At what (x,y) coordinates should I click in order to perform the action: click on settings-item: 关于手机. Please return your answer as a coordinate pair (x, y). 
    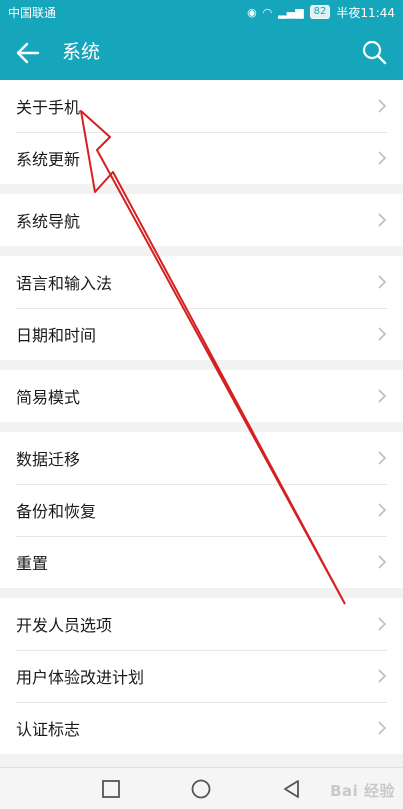
    Looking at the image, I should click on (201, 106).